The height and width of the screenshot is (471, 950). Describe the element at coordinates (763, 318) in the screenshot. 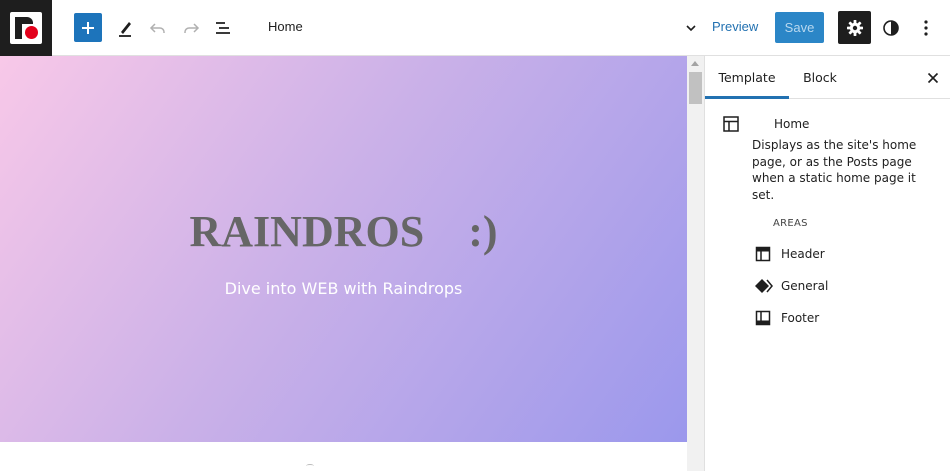

I see `footer-area-icon` at that location.